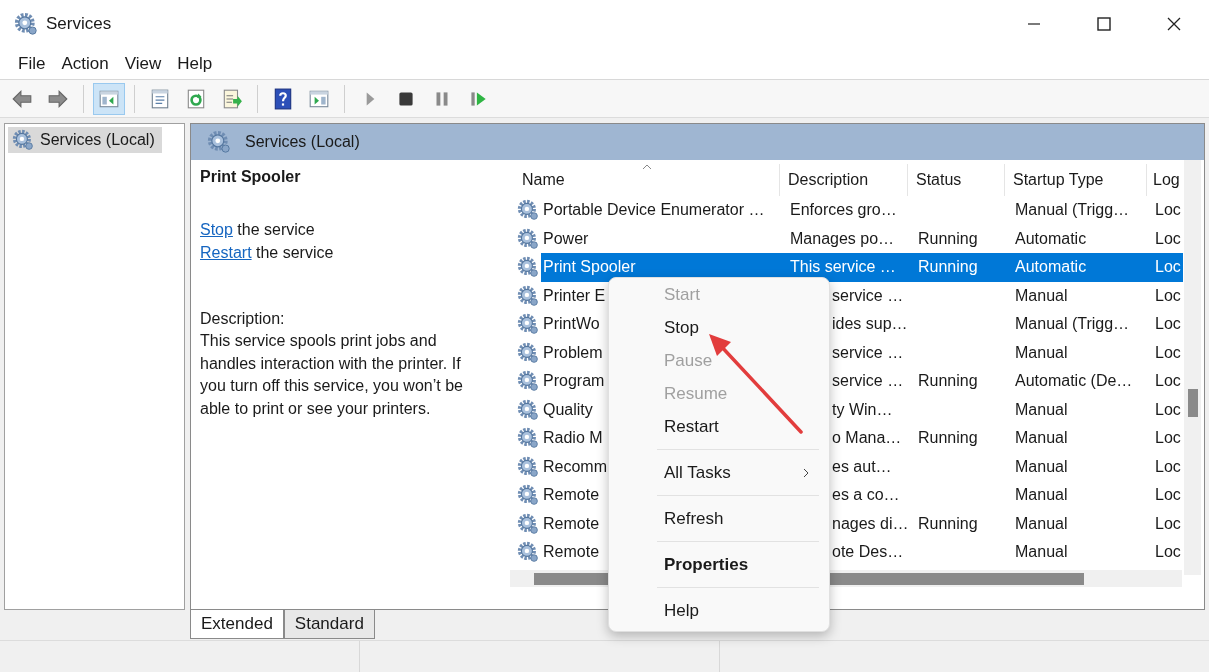 This screenshot has width=1209, height=672. Describe the element at coordinates (647, 180) in the screenshot. I see `column-header: Name` at that location.